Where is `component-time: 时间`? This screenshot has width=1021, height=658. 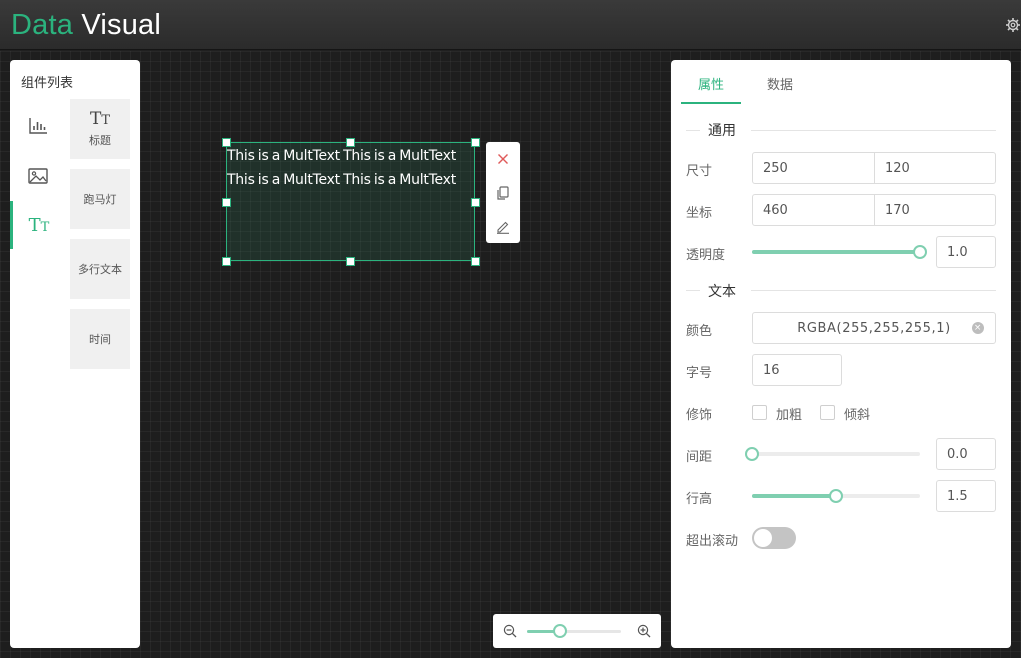 component-time: 时间 is located at coordinates (100, 339).